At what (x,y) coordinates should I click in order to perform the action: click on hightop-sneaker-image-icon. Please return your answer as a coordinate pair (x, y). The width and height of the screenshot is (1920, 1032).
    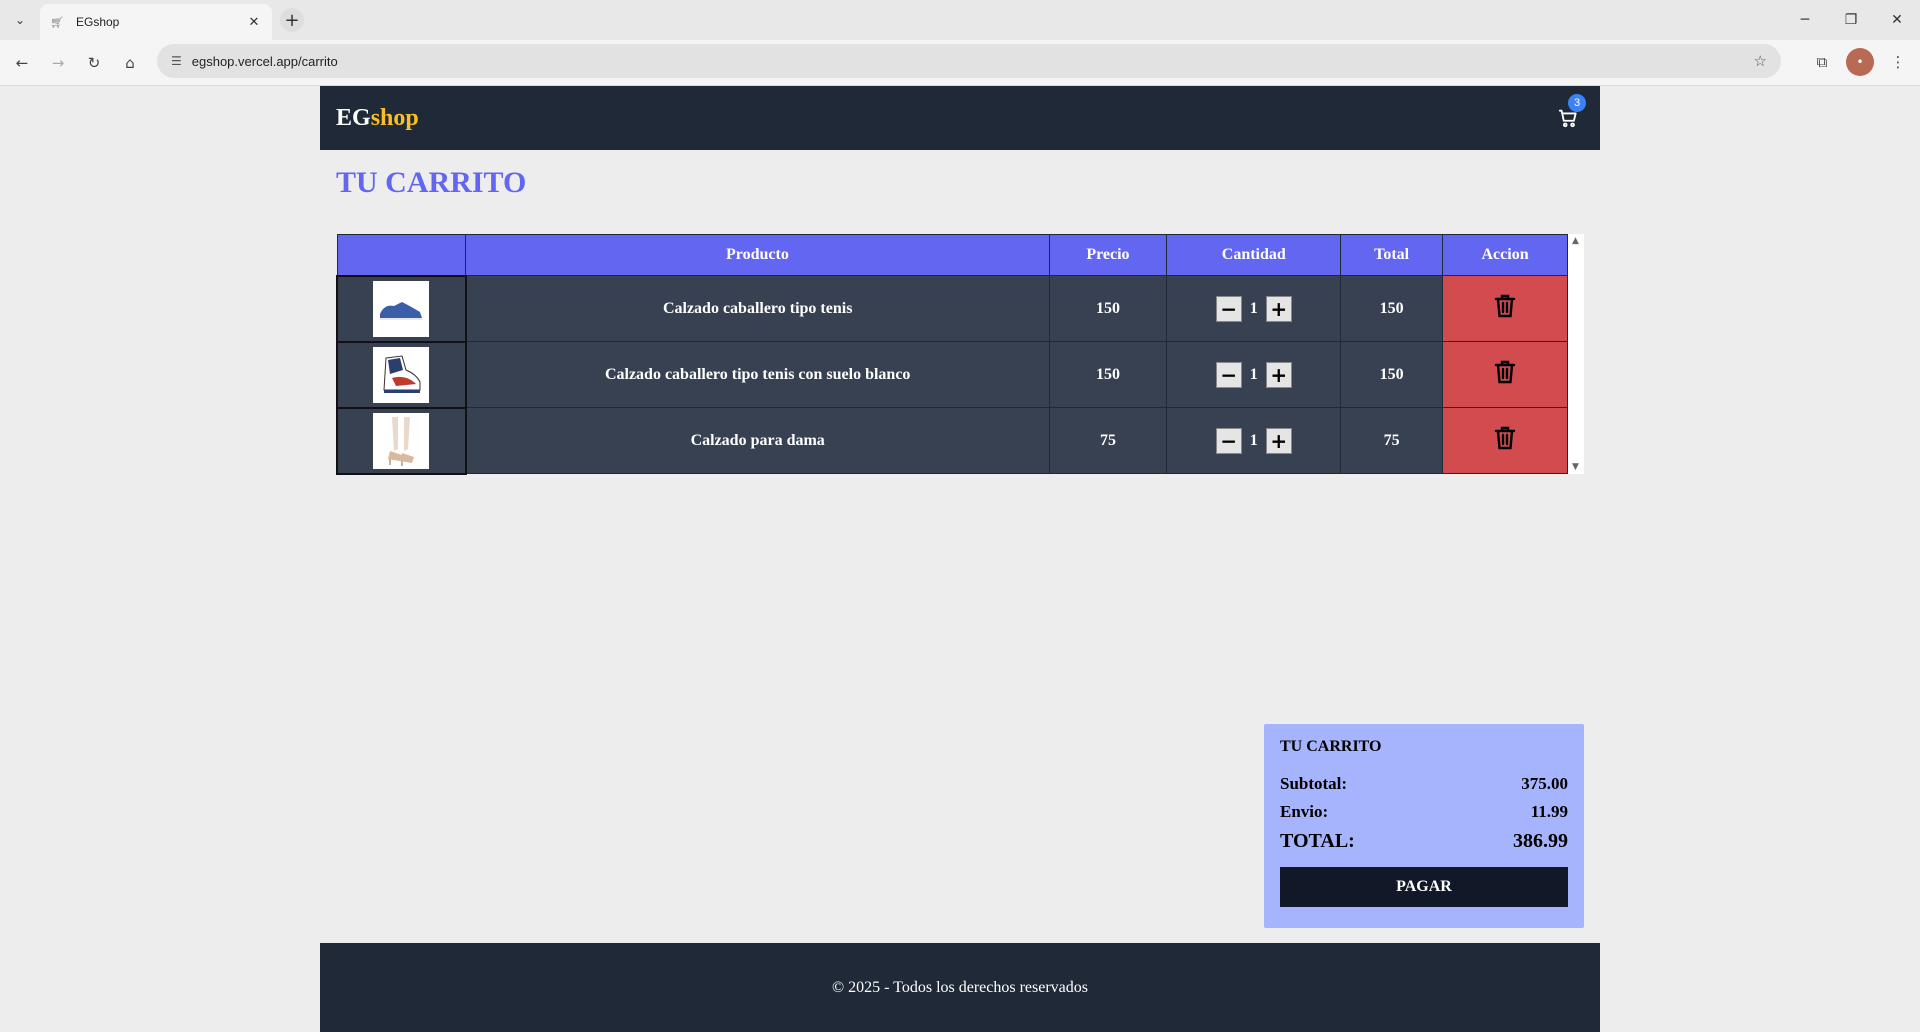
    Looking at the image, I should click on (402, 373).